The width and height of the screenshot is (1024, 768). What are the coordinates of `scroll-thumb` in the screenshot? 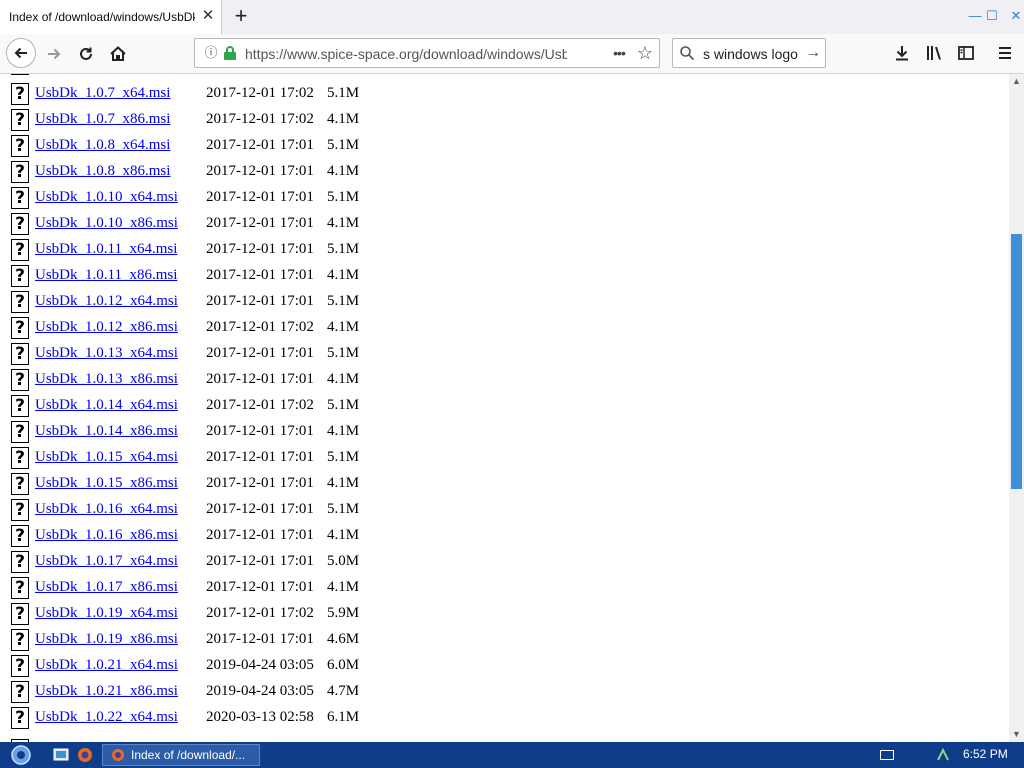 It's located at (1016, 361).